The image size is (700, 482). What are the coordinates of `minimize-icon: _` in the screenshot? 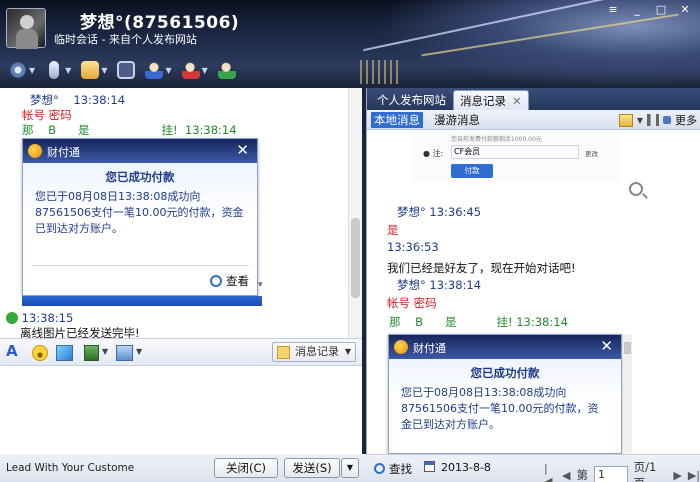 It's located at (637, 10).